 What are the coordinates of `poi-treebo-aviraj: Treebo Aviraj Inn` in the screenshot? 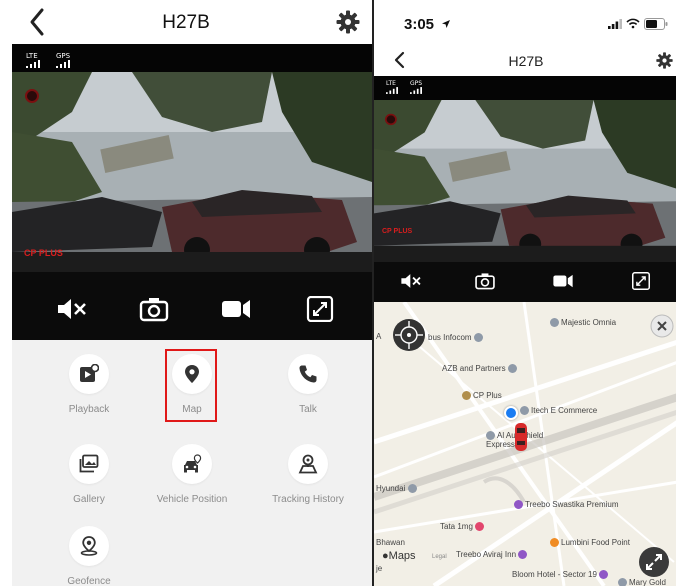 It's located at (492, 555).